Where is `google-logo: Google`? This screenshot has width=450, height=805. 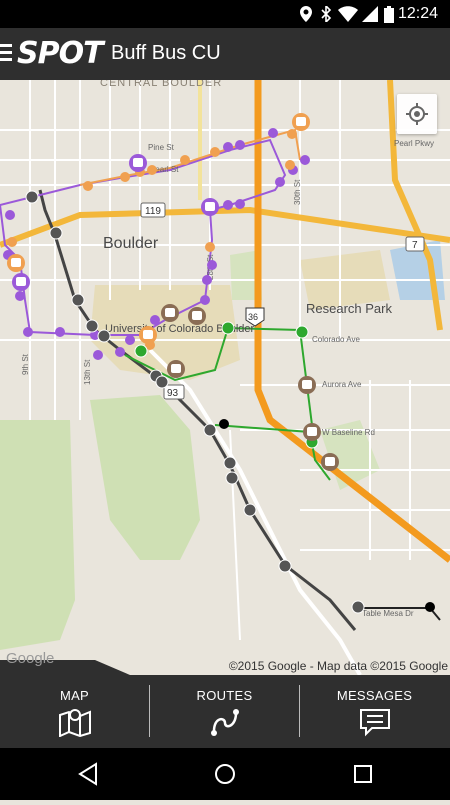
google-logo: Google is located at coordinates (30, 658).